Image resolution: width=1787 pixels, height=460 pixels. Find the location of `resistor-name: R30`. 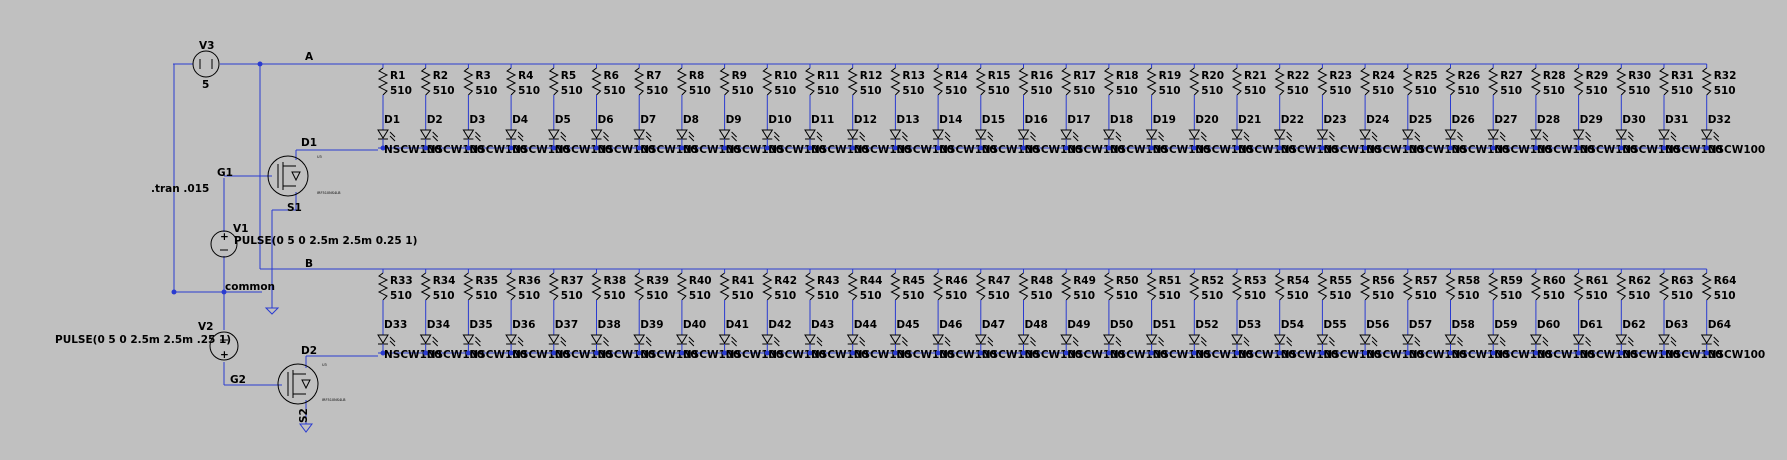

resistor-name: R30 is located at coordinates (1639, 76).